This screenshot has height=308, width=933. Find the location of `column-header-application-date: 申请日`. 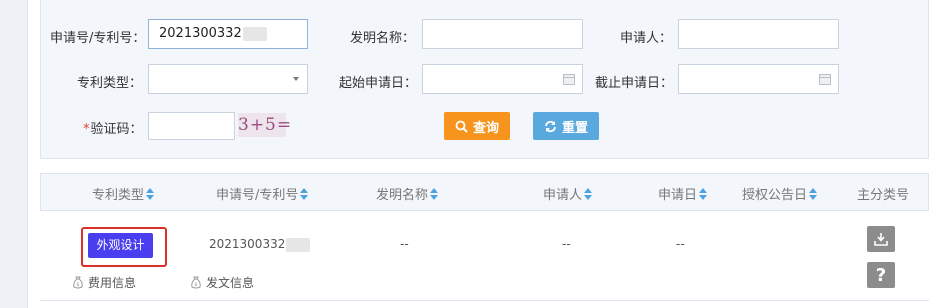

column-header-application-date: 申请日 is located at coordinates (683, 193).